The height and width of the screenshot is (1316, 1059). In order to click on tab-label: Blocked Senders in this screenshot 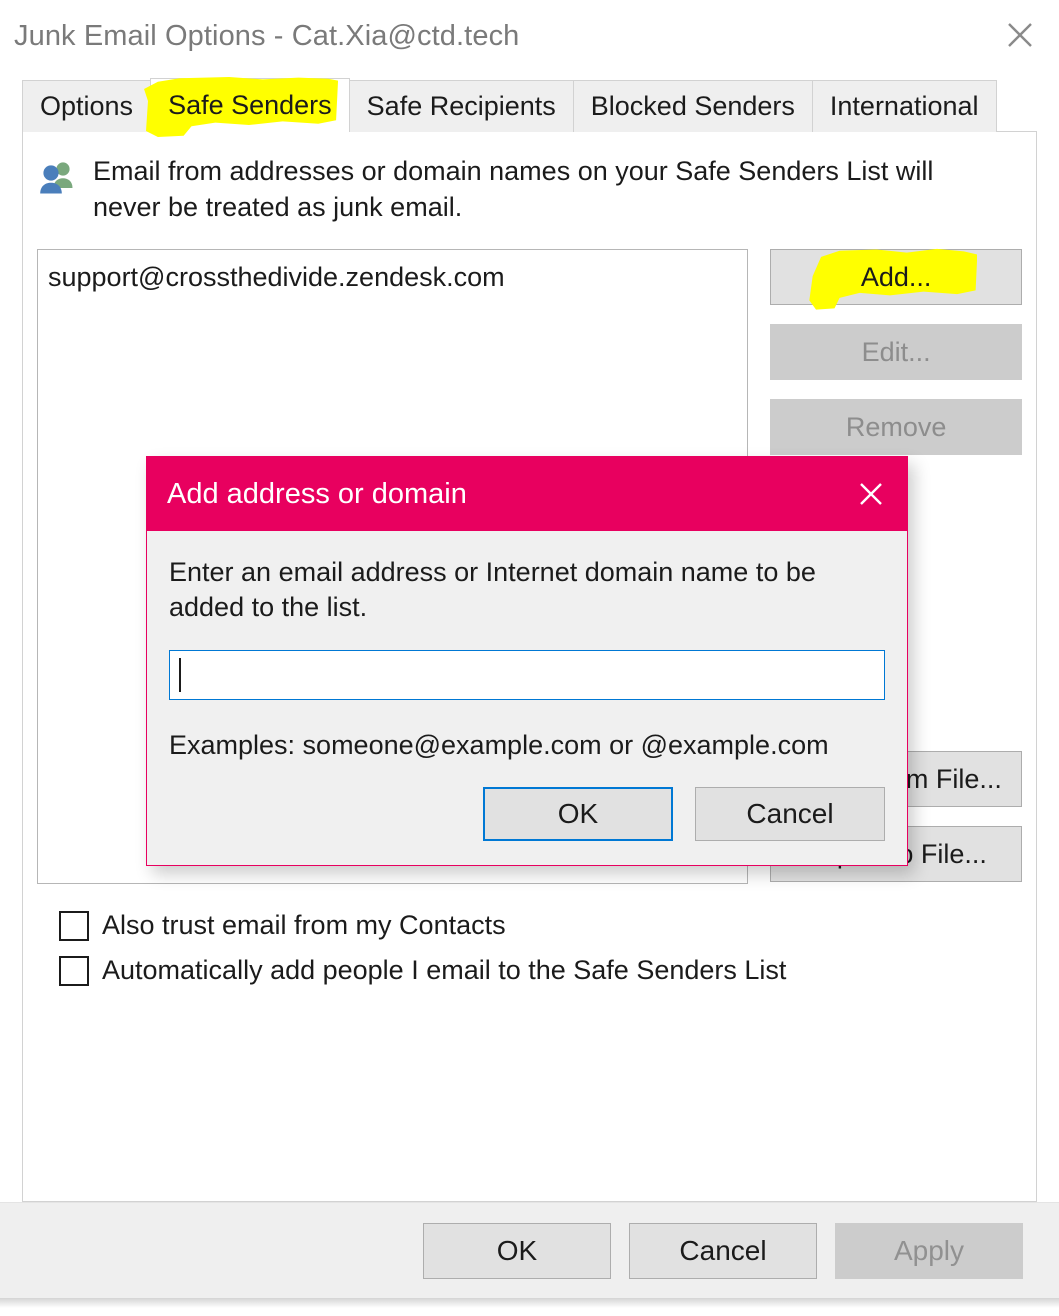, I will do `click(692, 106)`.